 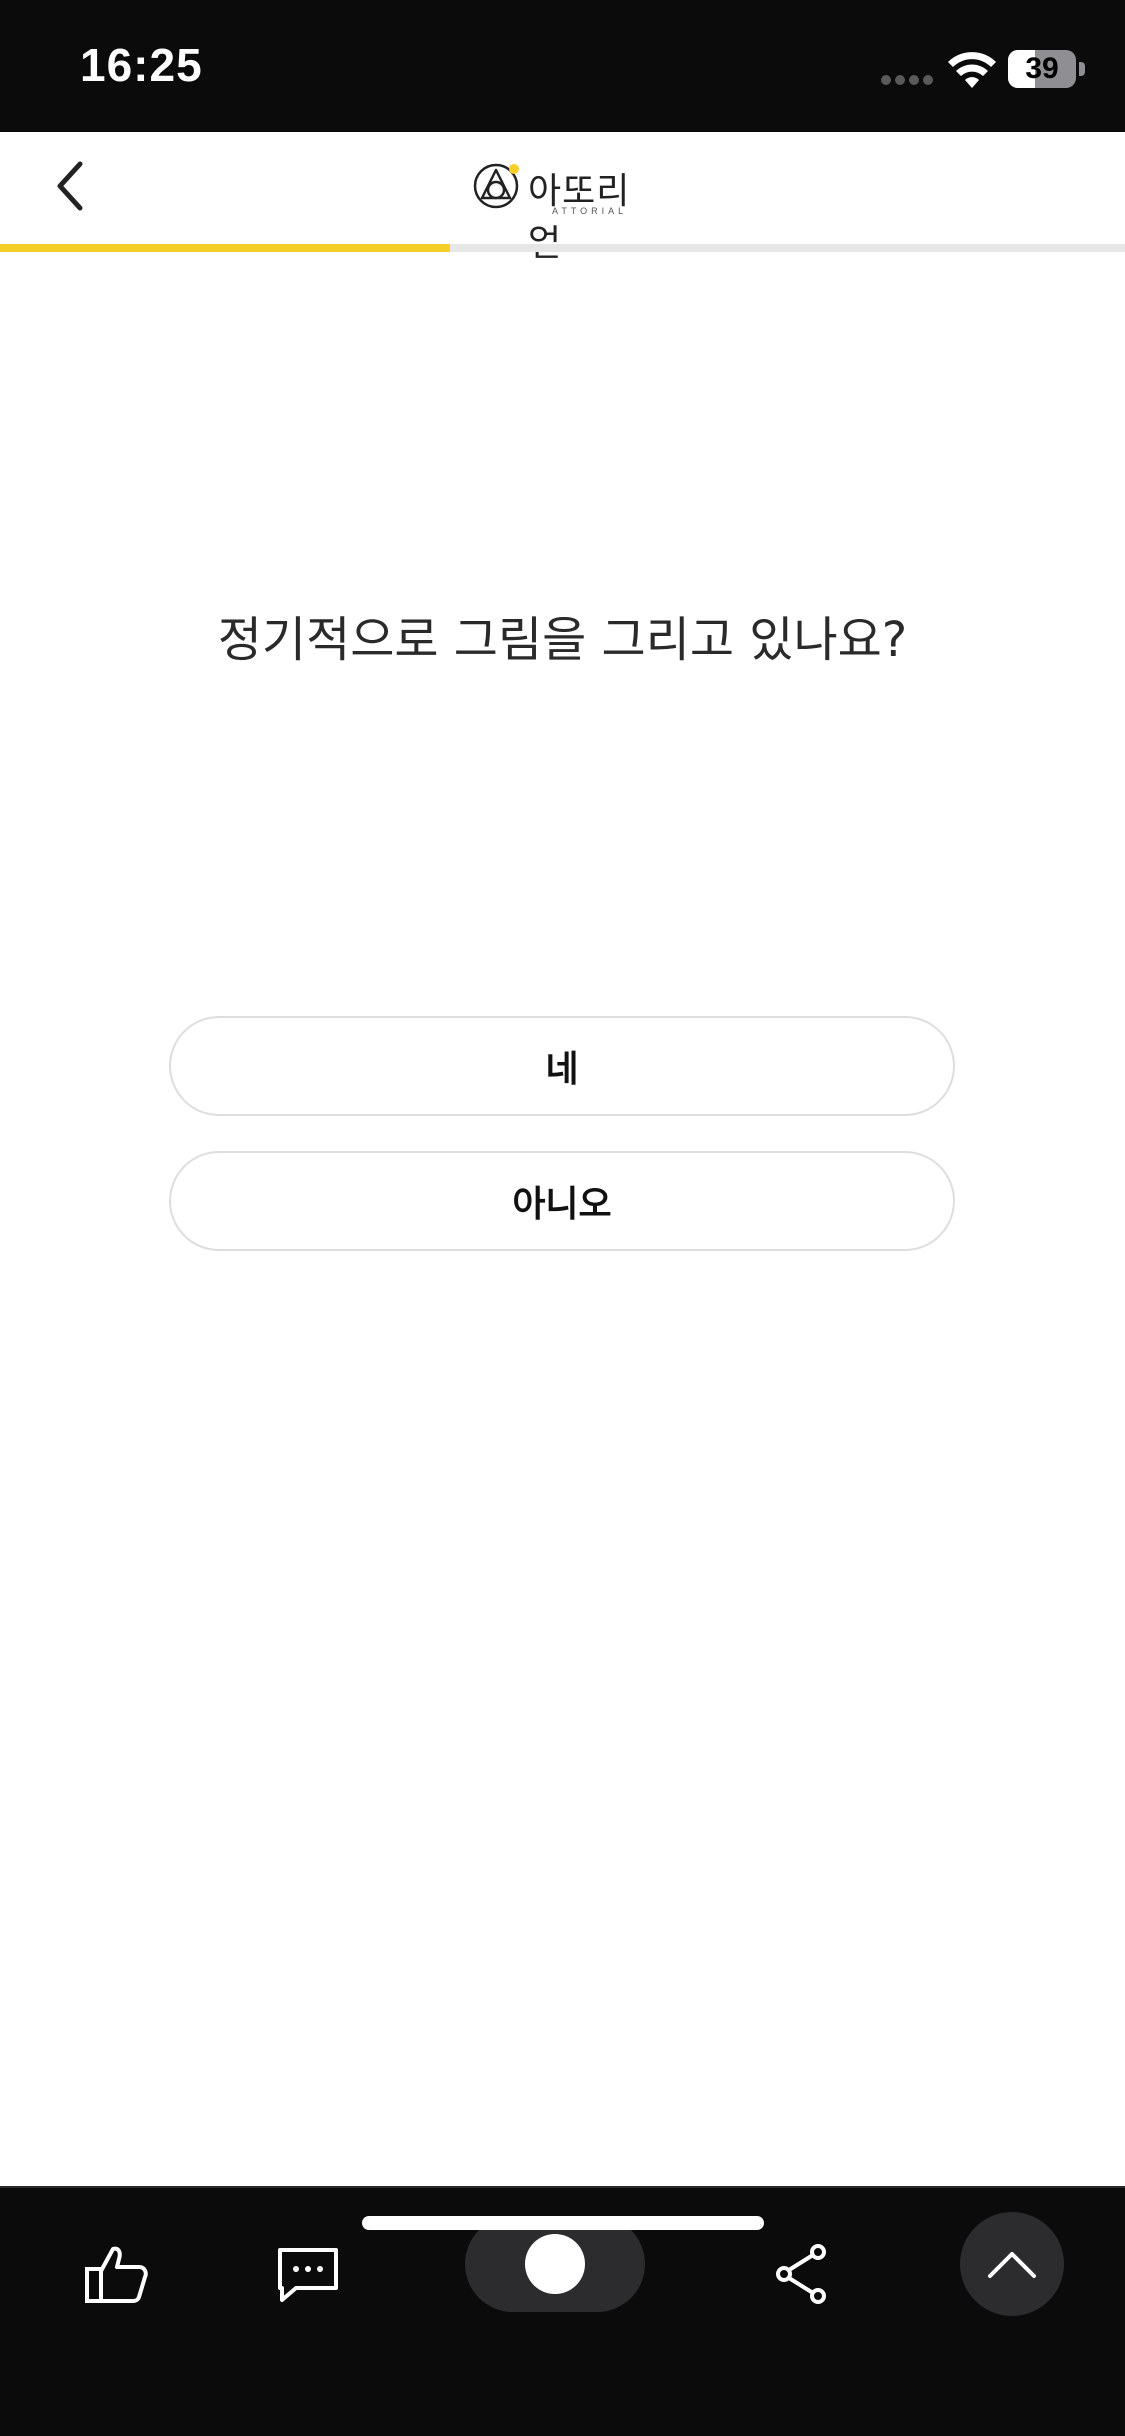 What do you see at coordinates (562, 640) in the screenshot?
I see `question-text: 정기적으로 그림을 그리고 있나요?` at bounding box center [562, 640].